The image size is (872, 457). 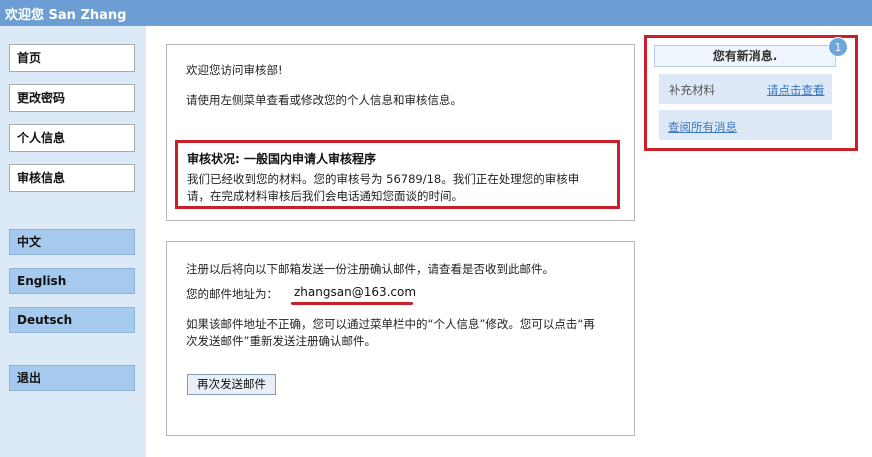 What do you see at coordinates (370, 269) in the screenshot?
I see `email-info-text: 注册以后将向以下邮箱发送一份注册确认邮件，请查看是否收到此邮件。` at bounding box center [370, 269].